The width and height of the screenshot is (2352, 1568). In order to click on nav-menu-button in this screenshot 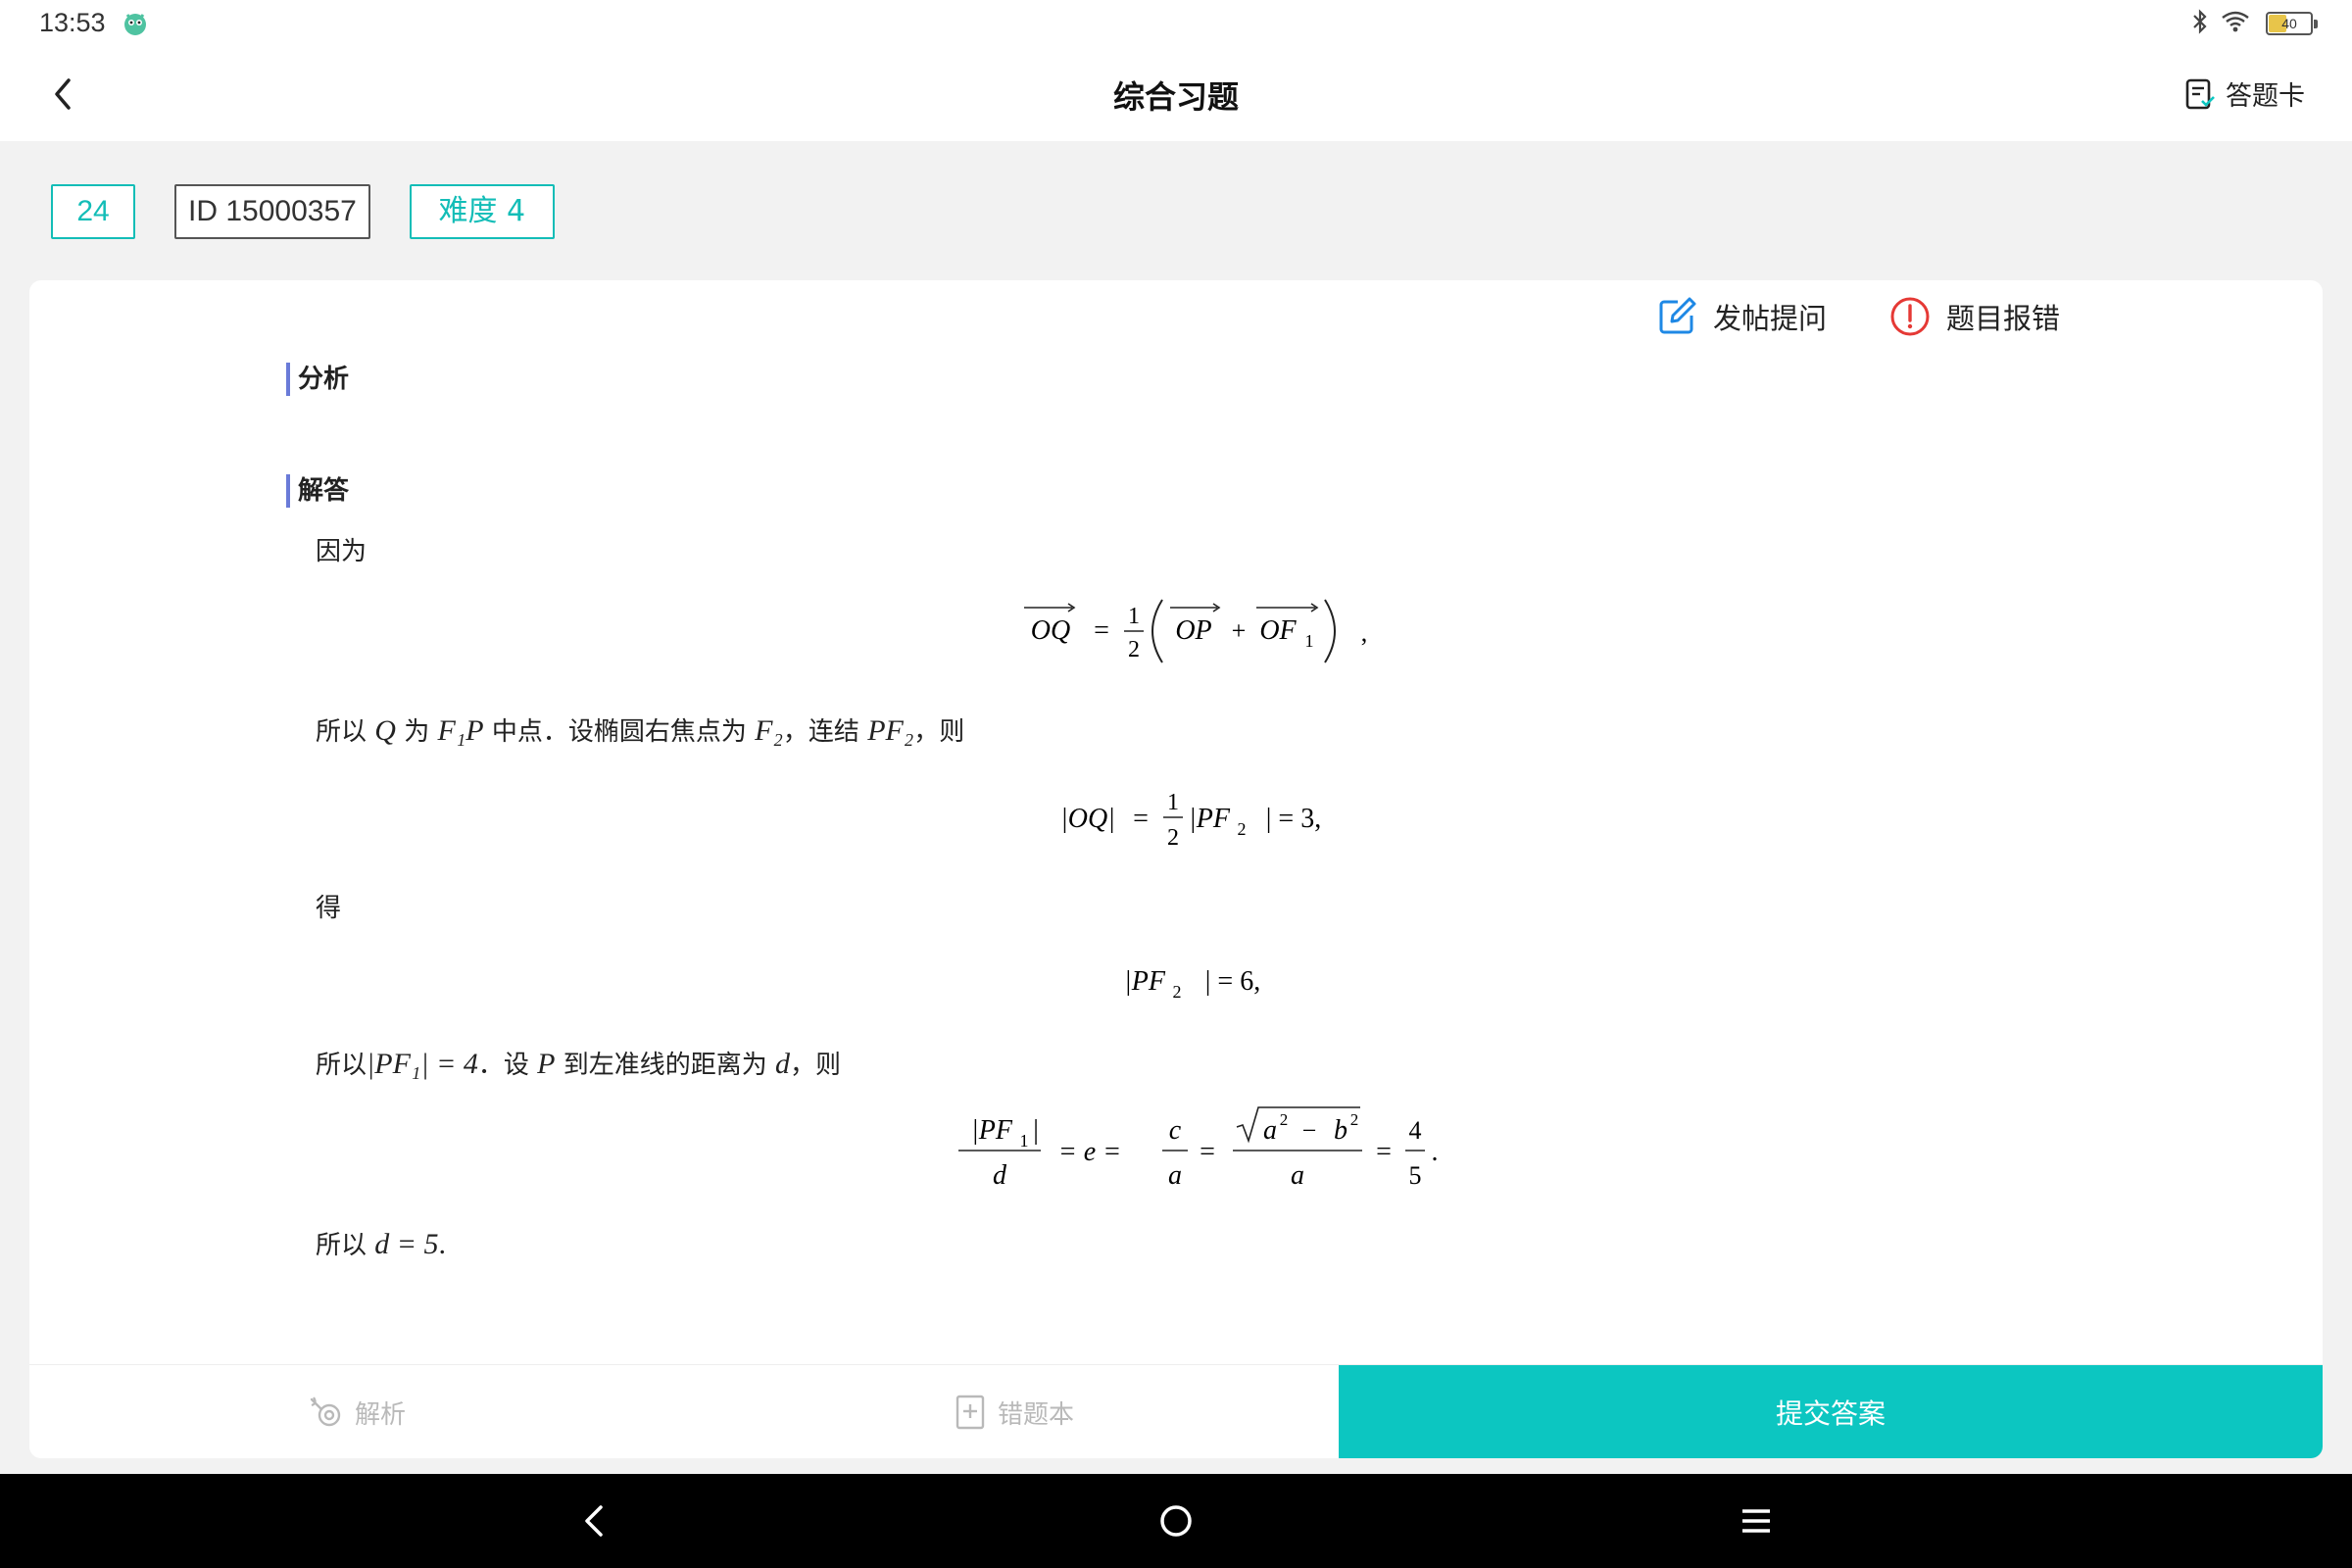, I will do `click(1756, 1520)`.